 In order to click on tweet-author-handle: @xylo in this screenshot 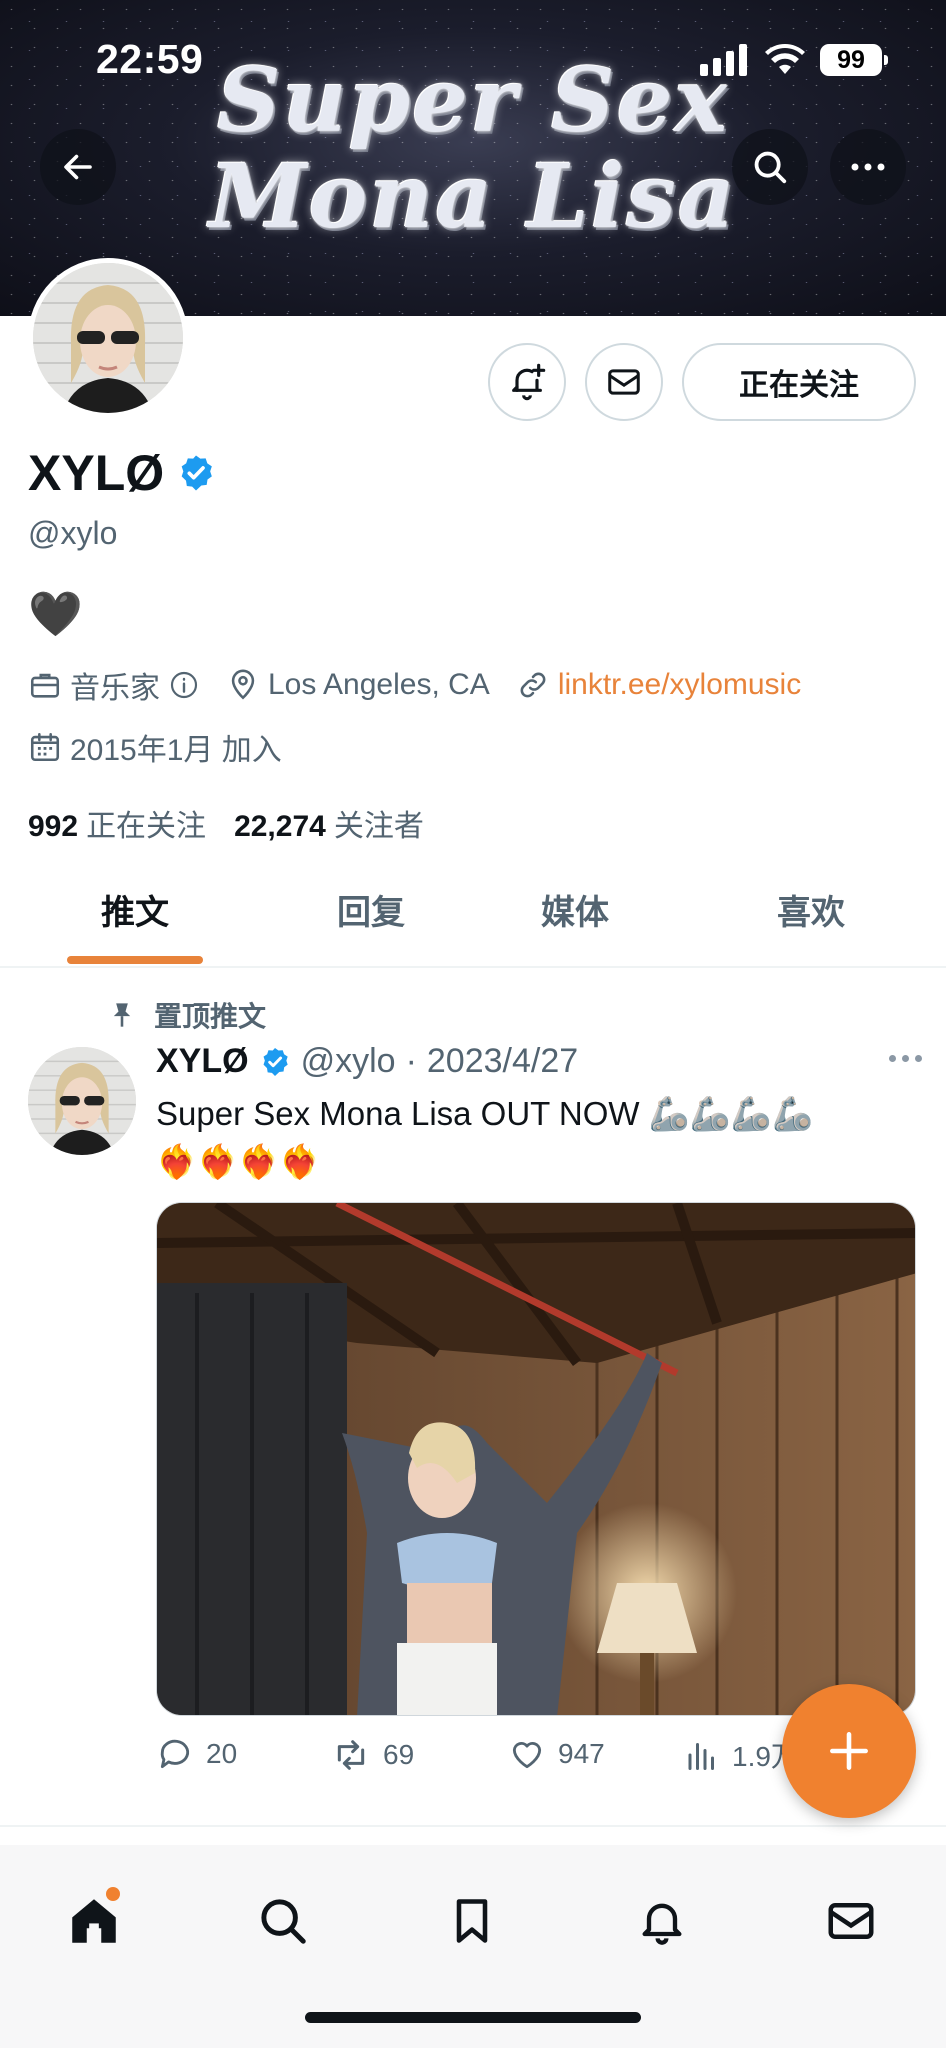, I will do `click(348, 1061)`.